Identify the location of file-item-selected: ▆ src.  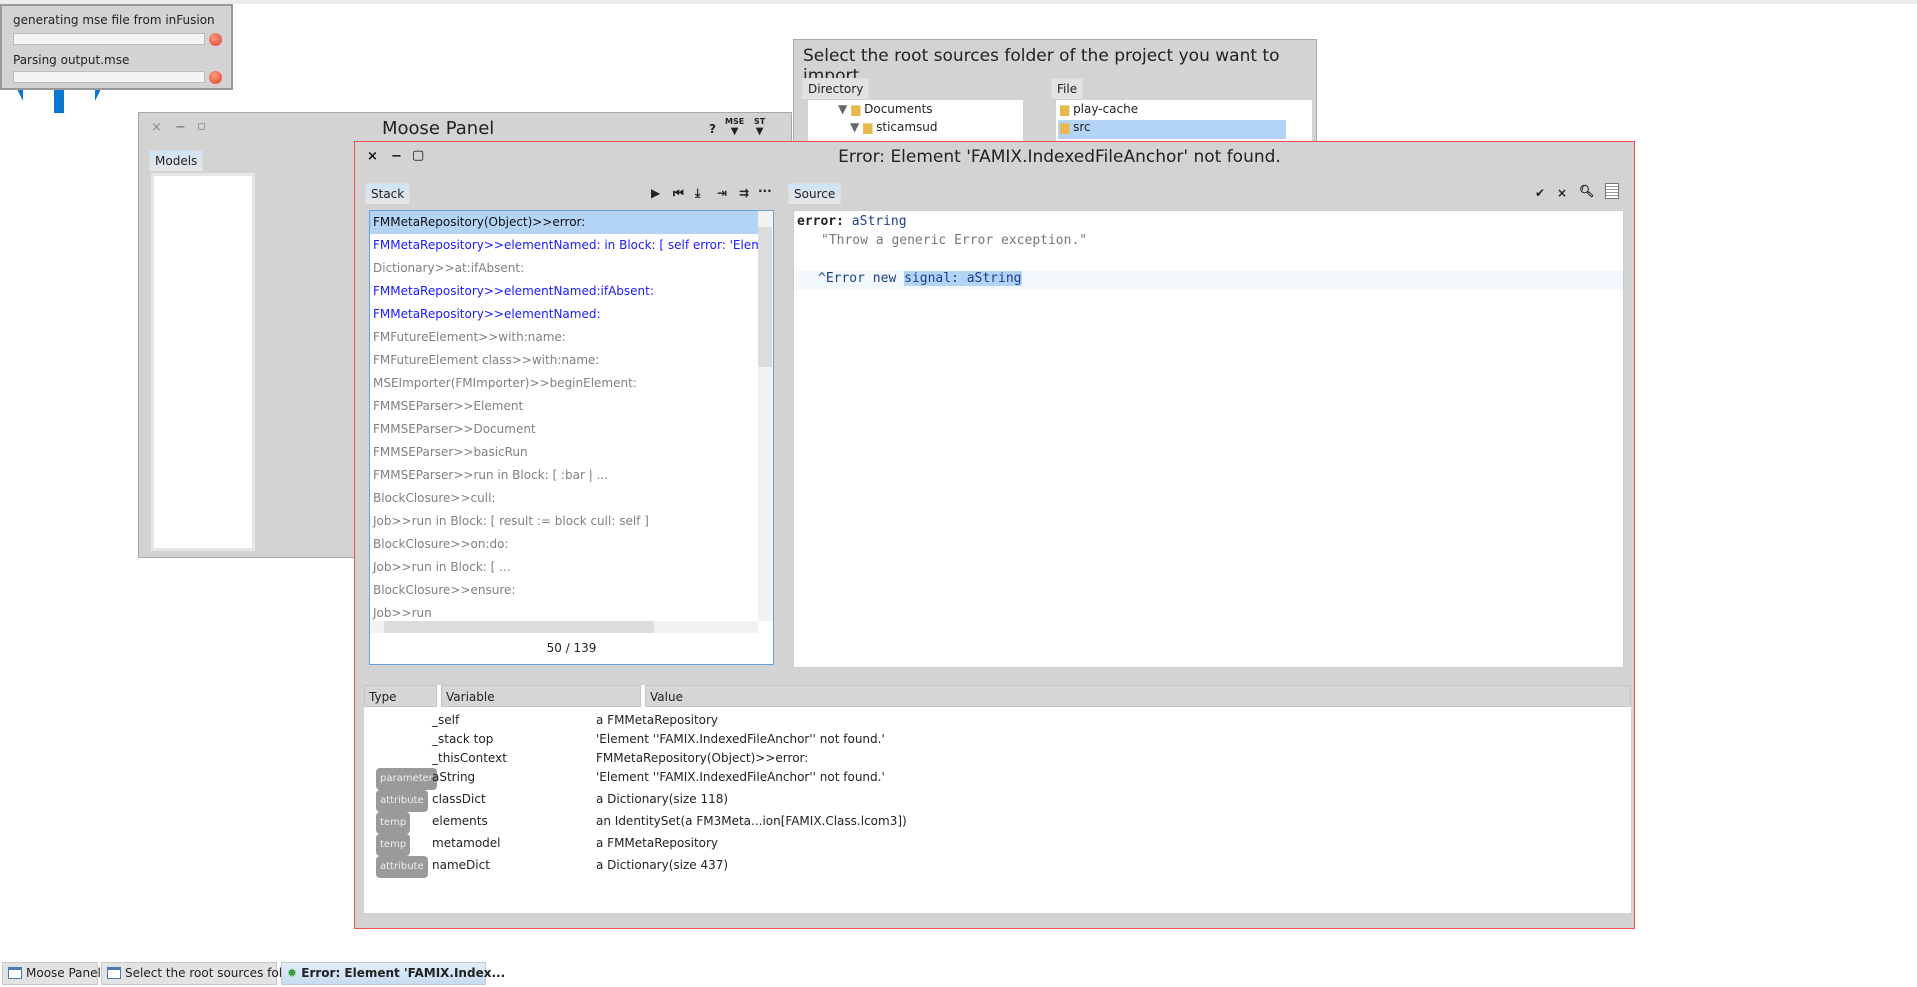
(1172, 129).